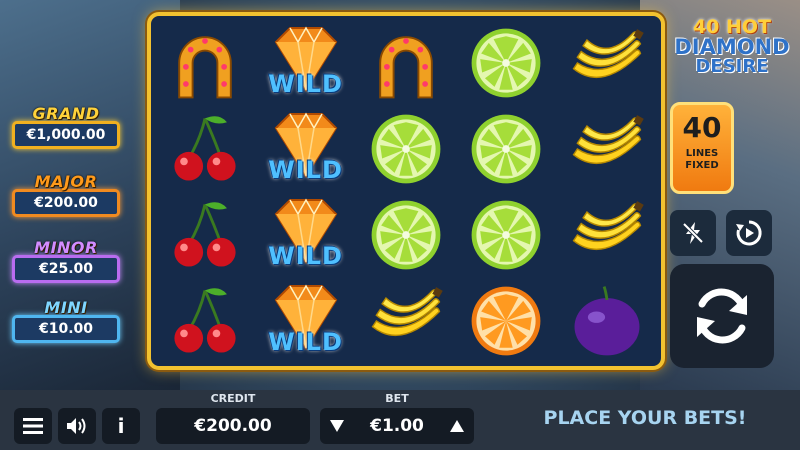 This screenshot has width=800, height=450. I want to click on credit-value: €200.00, so click(233, 426).